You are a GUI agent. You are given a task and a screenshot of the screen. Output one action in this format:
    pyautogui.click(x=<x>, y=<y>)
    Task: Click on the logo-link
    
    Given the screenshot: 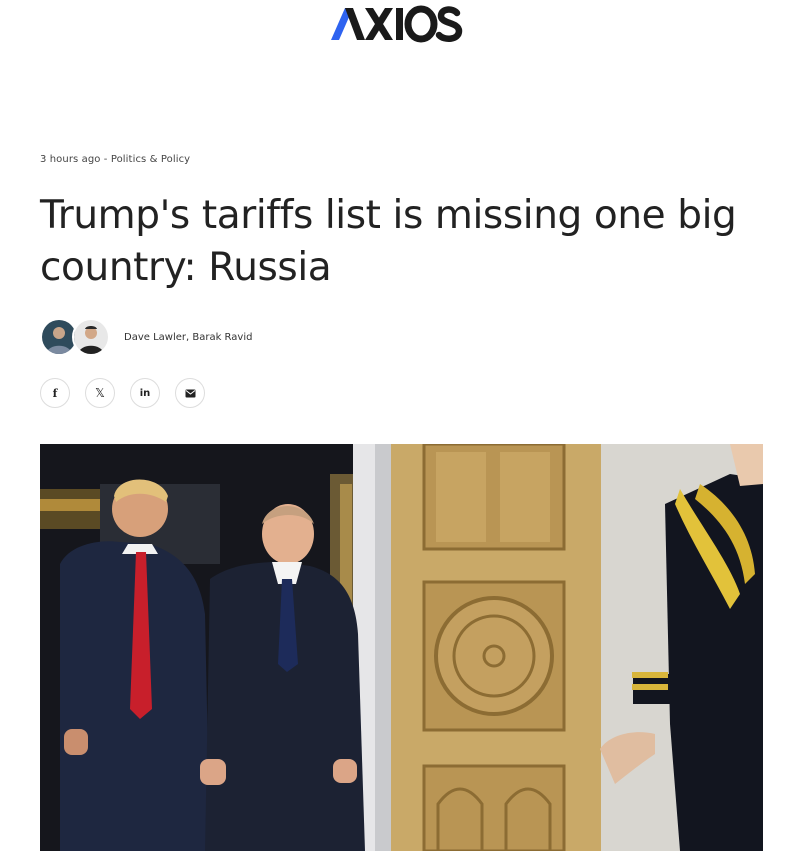 What is the action you would take?
    pyautogui.click(x=396, y=24)
    